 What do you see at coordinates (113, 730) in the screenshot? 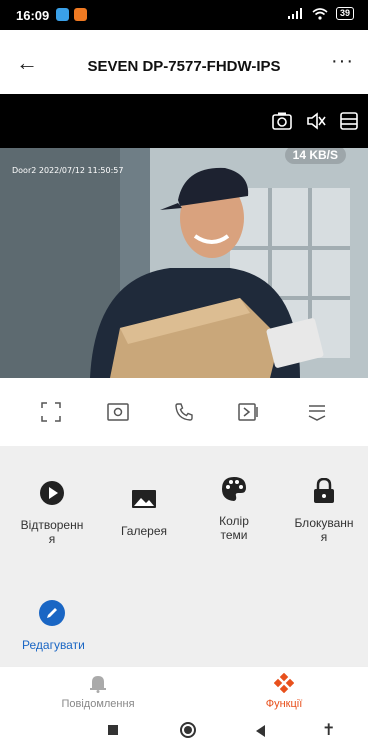
I see `recent-apps-icon` at bounding box center [113, 730].